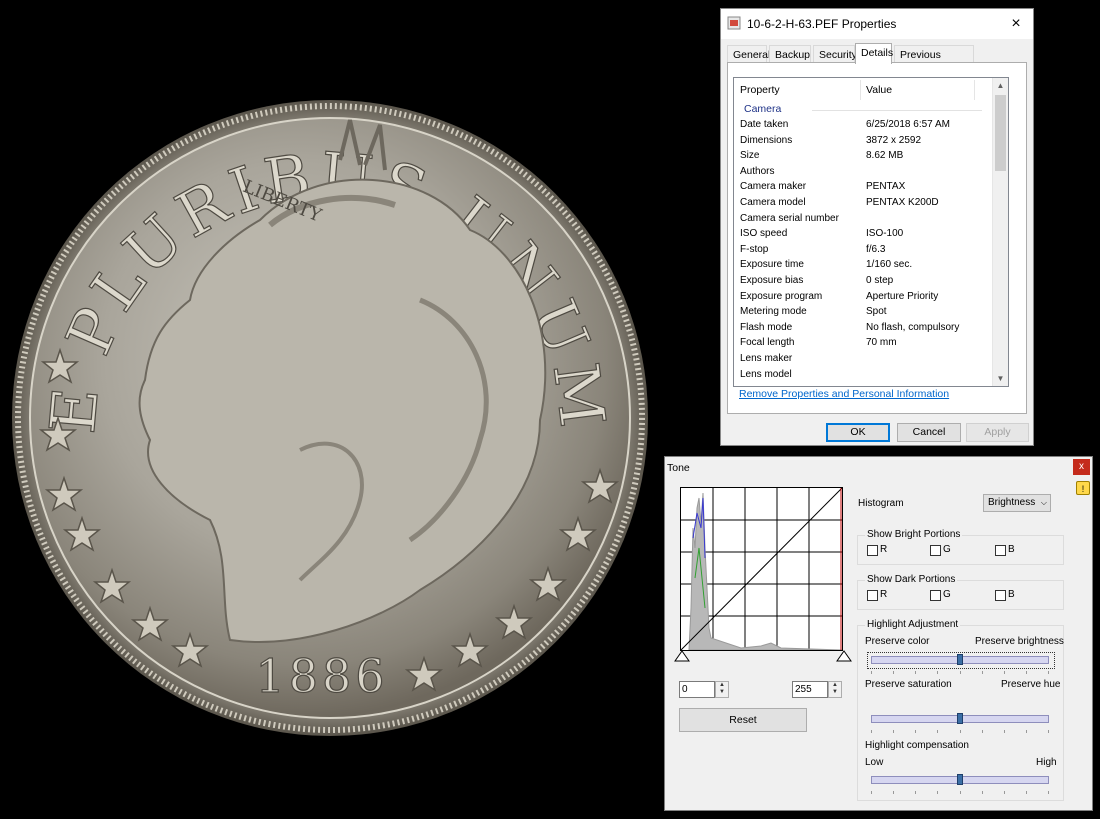  I want to click on cancel-button: Cancel, so click(929, 432).